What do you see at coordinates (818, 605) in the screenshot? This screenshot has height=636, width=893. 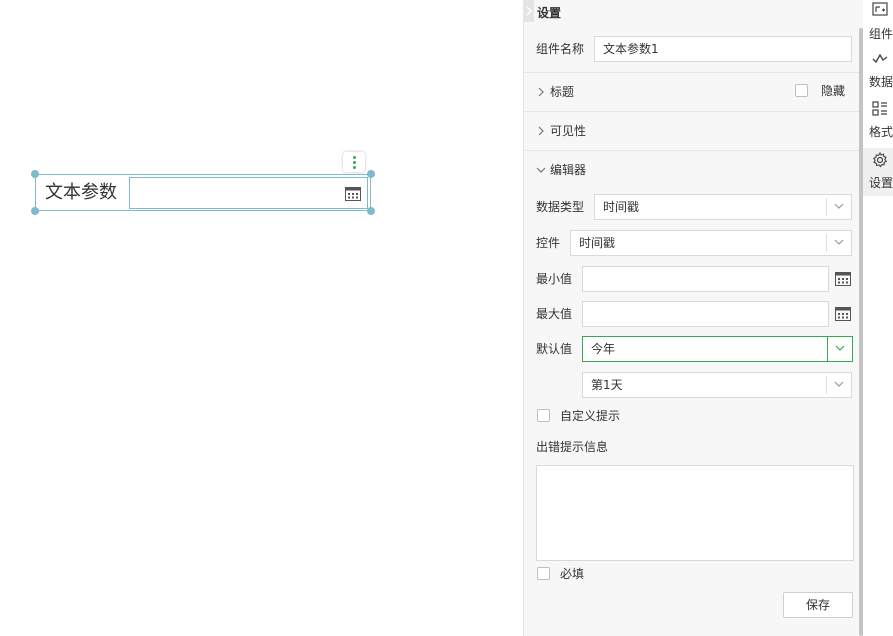 I see `save-button: 保存` at bounding box center [818, 605].